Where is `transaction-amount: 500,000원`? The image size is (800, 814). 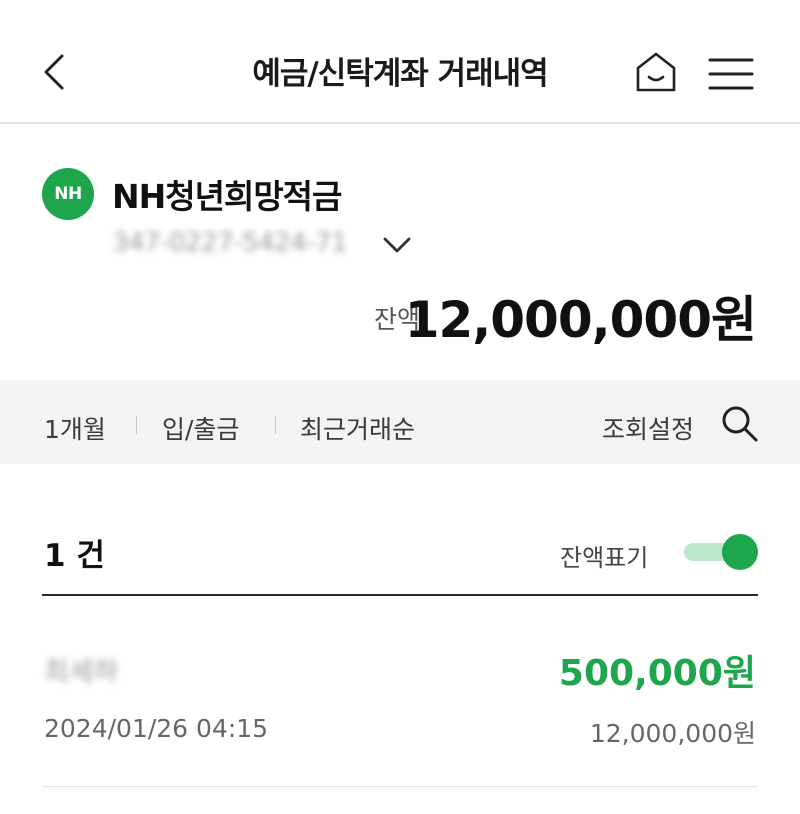
transaction-amount: 500,000원 is located at coordinates (657, 673).